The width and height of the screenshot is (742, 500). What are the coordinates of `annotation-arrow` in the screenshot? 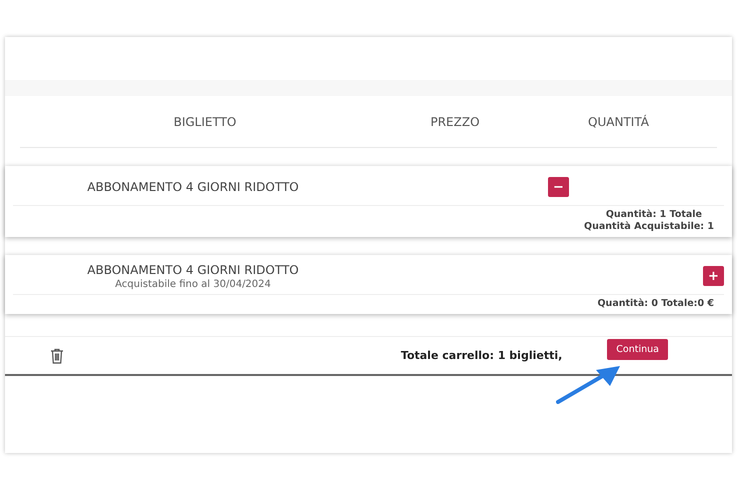 It's located at (589, 384).